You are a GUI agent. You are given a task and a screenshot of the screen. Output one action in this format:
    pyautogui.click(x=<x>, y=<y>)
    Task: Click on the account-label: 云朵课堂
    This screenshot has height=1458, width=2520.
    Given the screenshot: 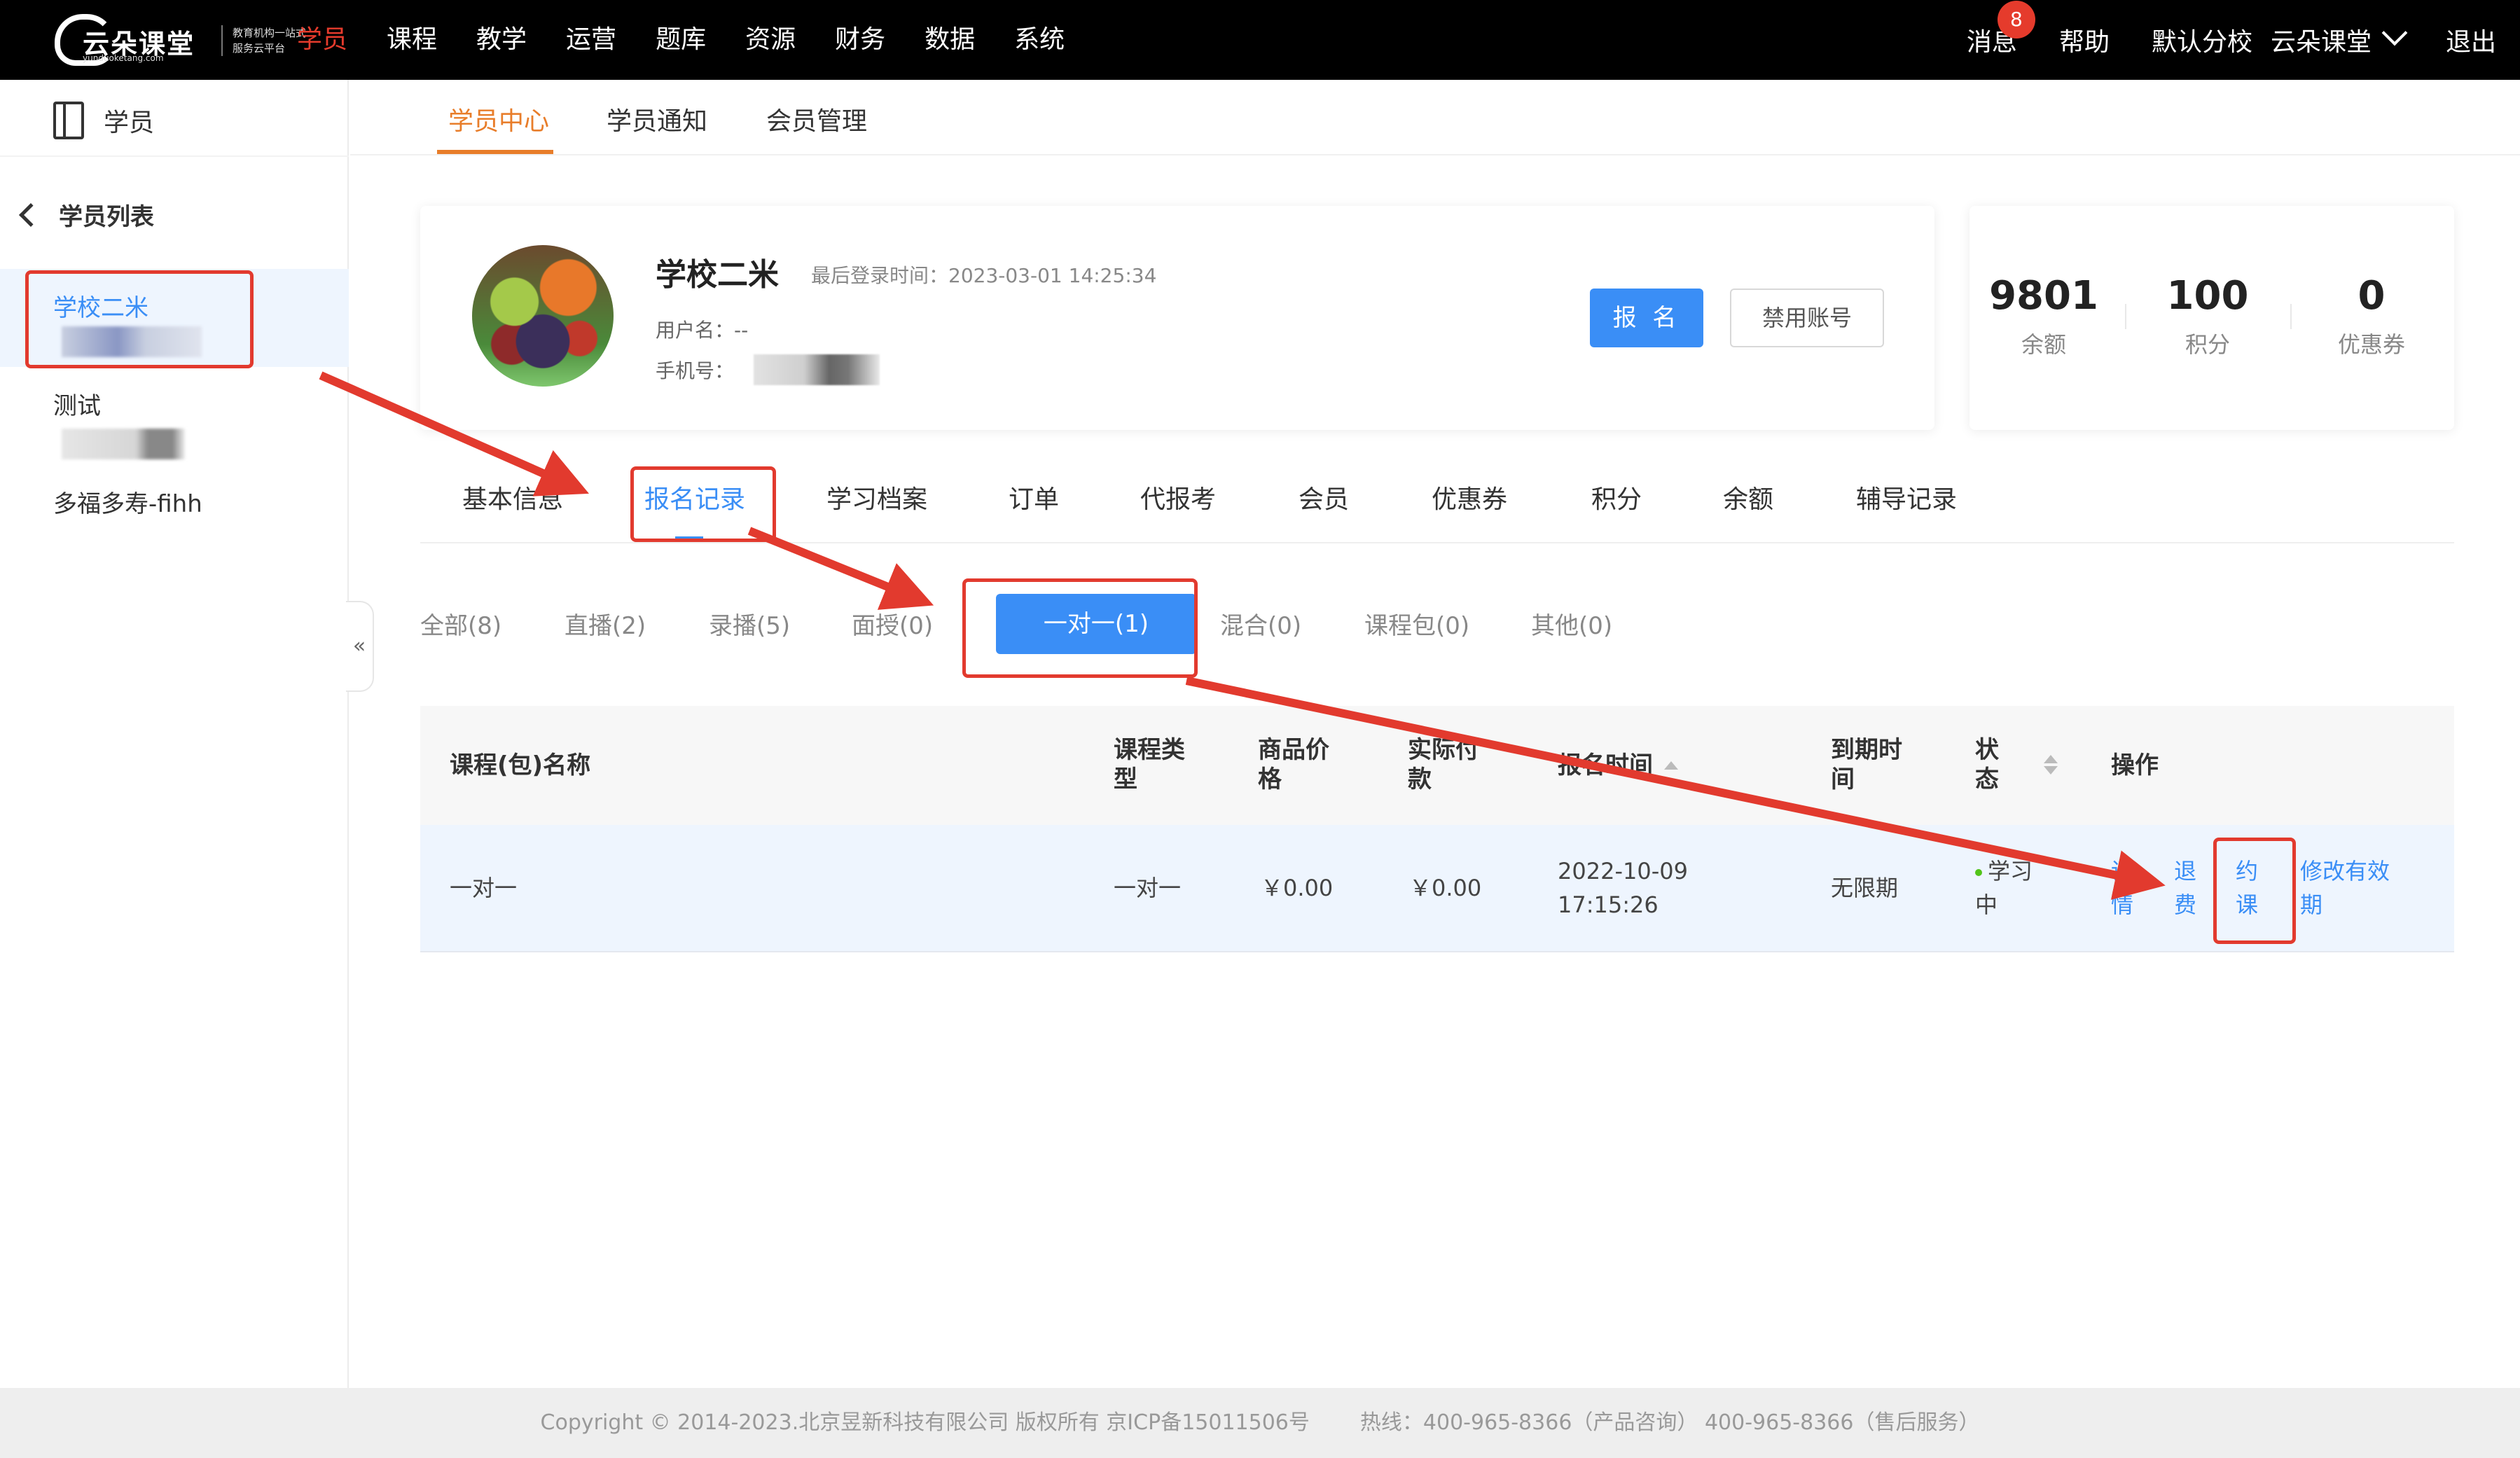 What is the action you would take?
    pyautogui.click(x=2321, y=42)
    